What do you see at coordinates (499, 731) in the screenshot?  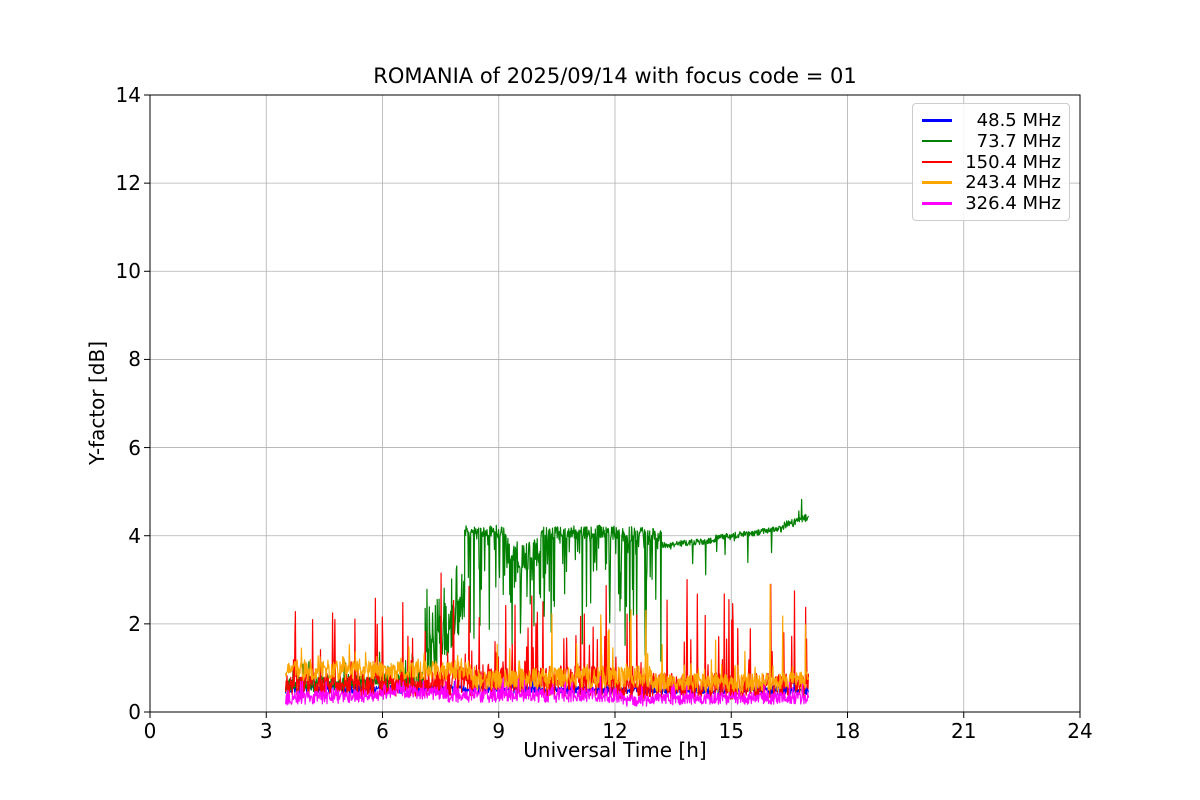 I see `x-tick-label: 9` at bounding box center [499, 731].